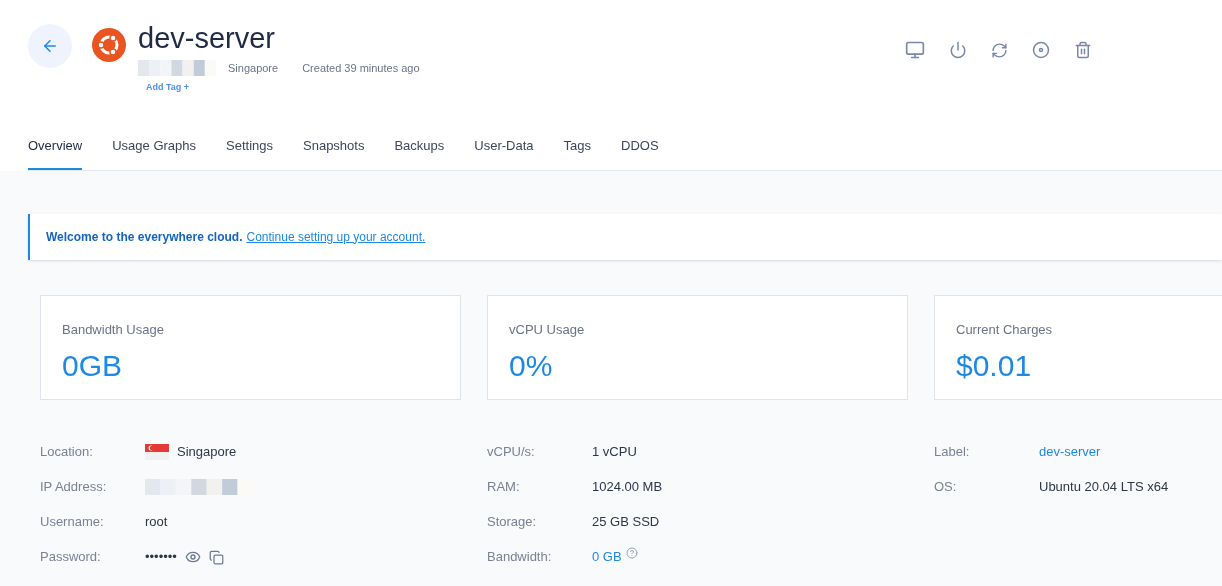 The height and width of the screenshot is (586, 1222). What do you see at coordinates (1083, 50) in the screenshot?
I see `delete-icon` at bounding box center [1083, 50].